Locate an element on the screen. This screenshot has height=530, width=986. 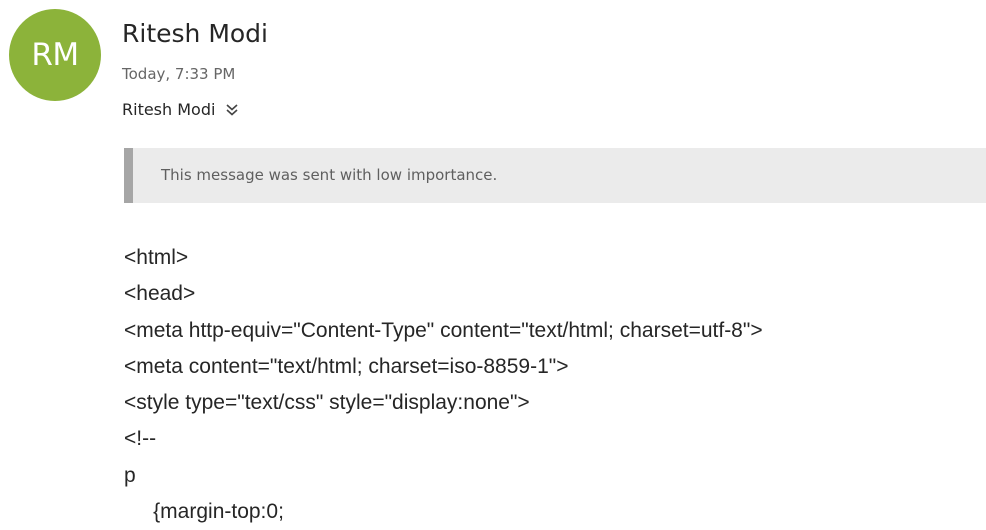
body-line: {margin-top:0; is located at coordinates (204, 512).